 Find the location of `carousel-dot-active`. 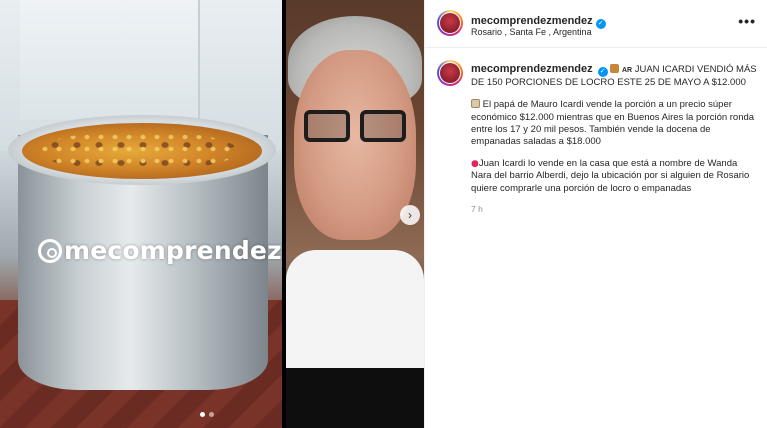

carousel-dot-active is located at coordinates (202, 414).